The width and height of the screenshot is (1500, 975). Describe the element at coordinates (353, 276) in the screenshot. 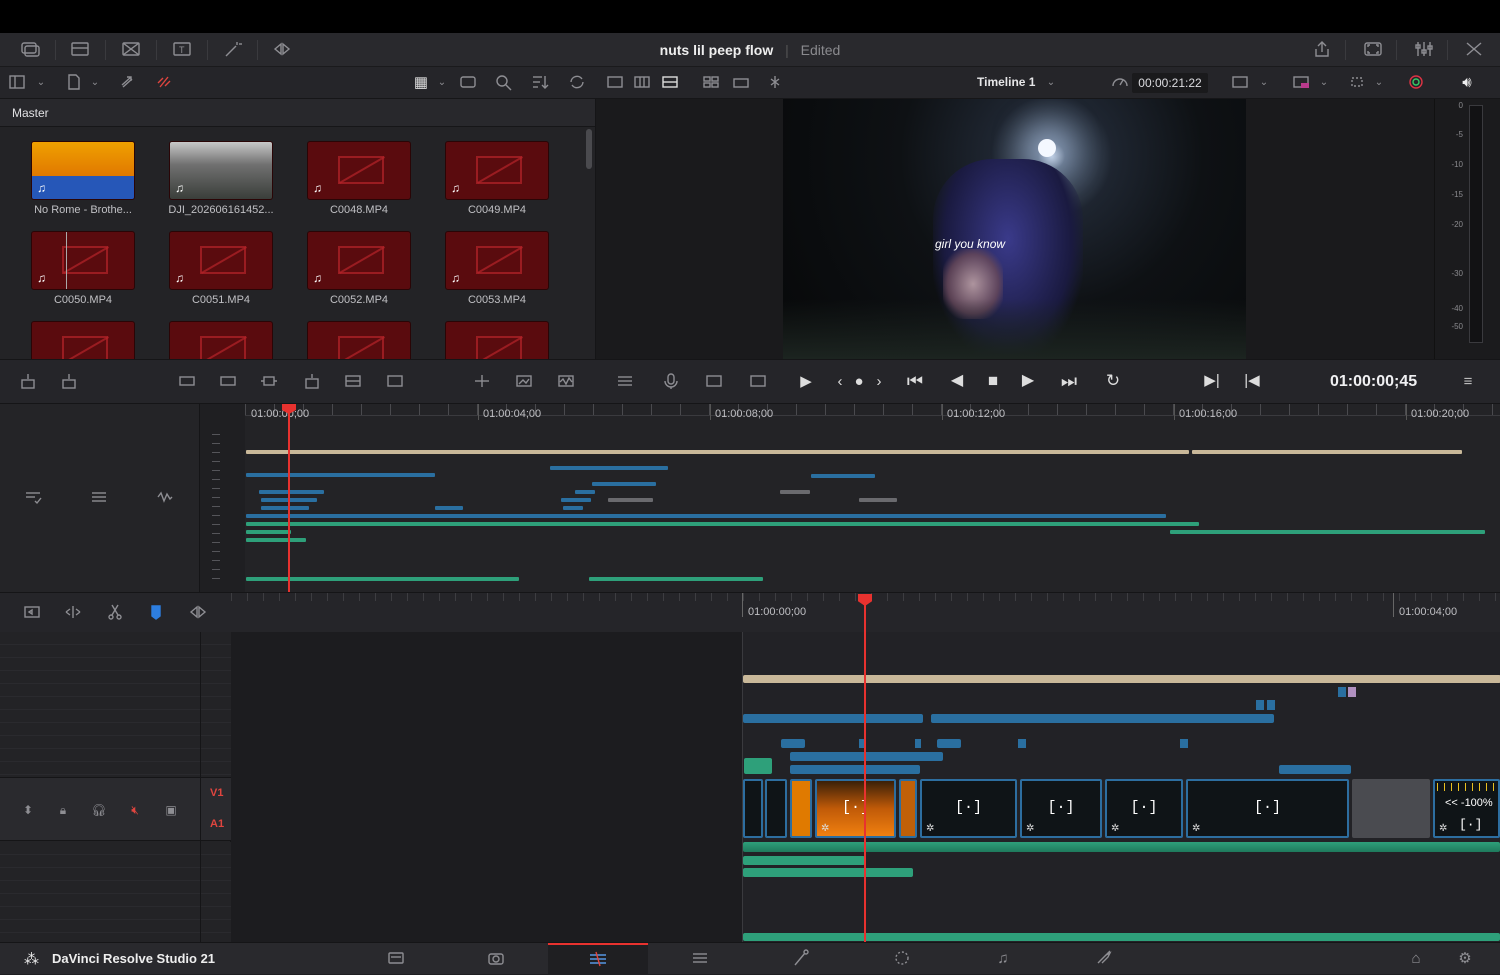

I see `media-clip: ♫ C0052.MP4` at that location.